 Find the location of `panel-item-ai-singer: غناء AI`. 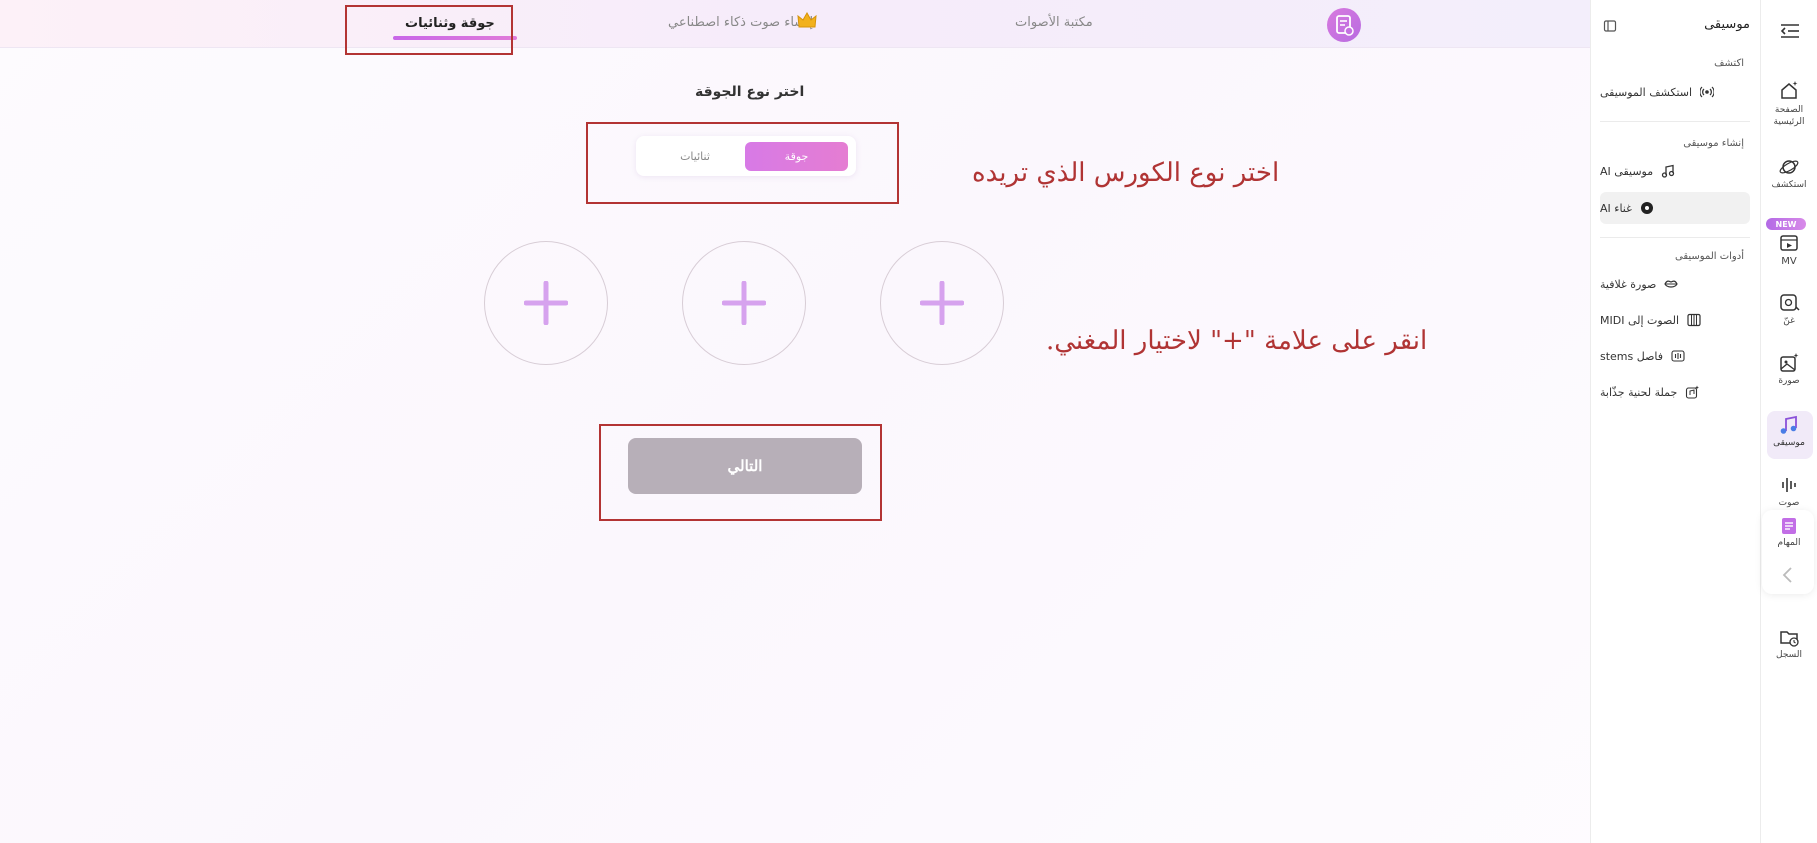

panel-item-ai-singer: غناء AI is located at coordinates (1675, 208).